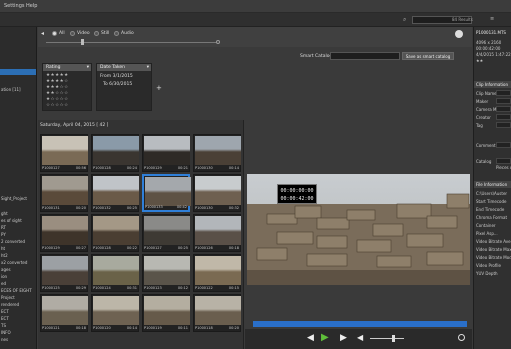 The height and width of the screenshot is (349, 511). Describe the element at coordinates (310, 338) in the screenshot. I see `prev-clip-icon: ◀` at that location.